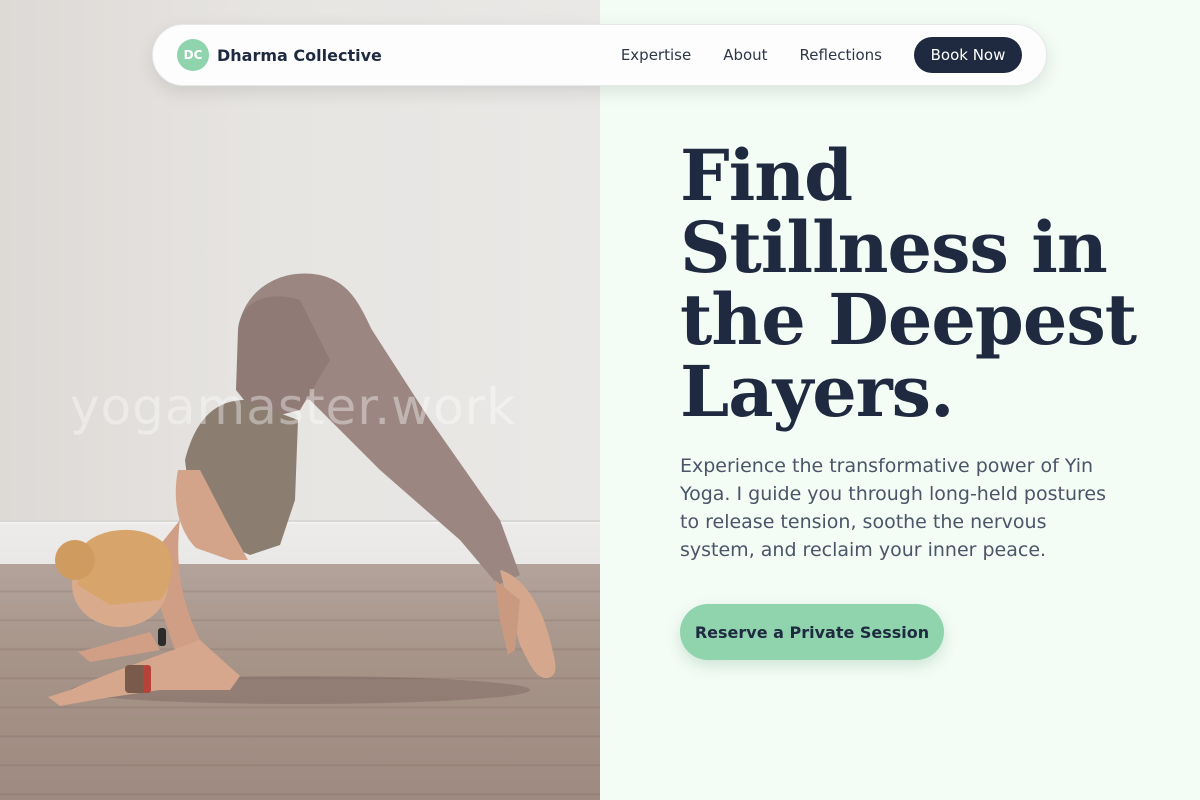 This screenshot has height=800, width=1200. What do you see at coordinates (908, 283) in the screenshot?
I see `hero-headline: Find Stillness in the Deepest Layers.` at bounding box center [908, 283].